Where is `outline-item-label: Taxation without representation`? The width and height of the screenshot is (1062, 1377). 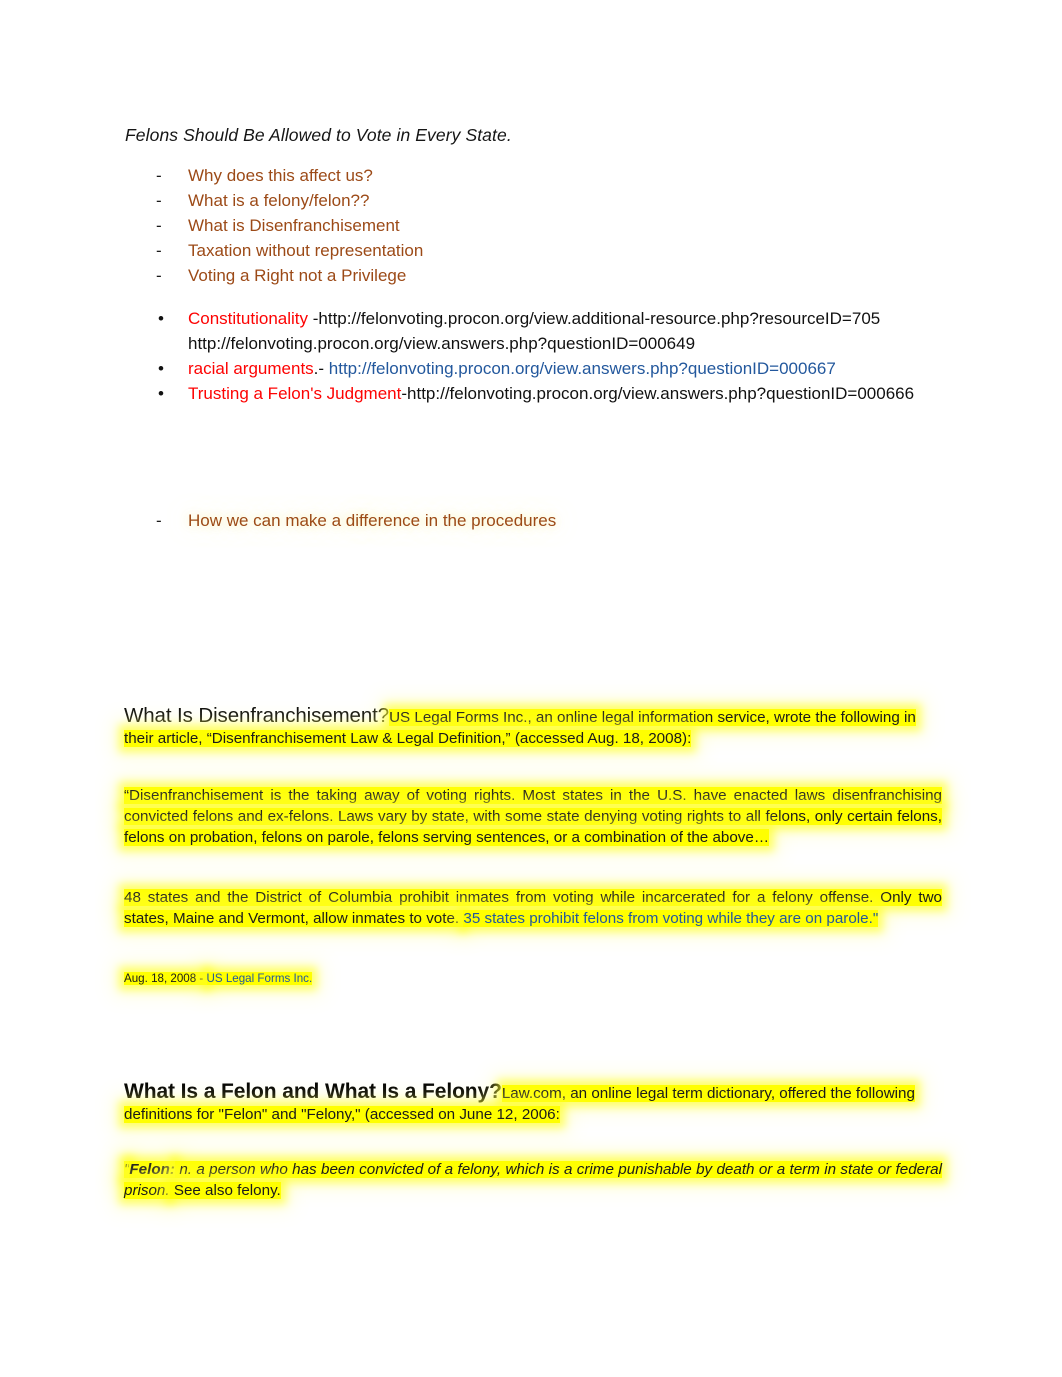
outline-item-label: Taxation without representation is located at coordinates (306, 250).